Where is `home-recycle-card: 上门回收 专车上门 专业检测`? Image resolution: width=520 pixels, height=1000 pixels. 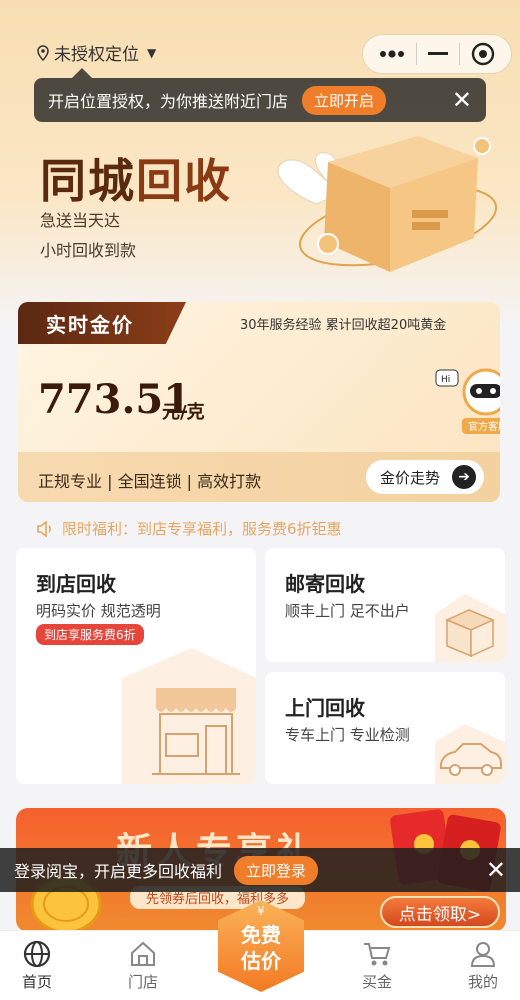
home-recycle-card: 上门回收 专车上门 专业检测 is located at coordinates (385, 728).